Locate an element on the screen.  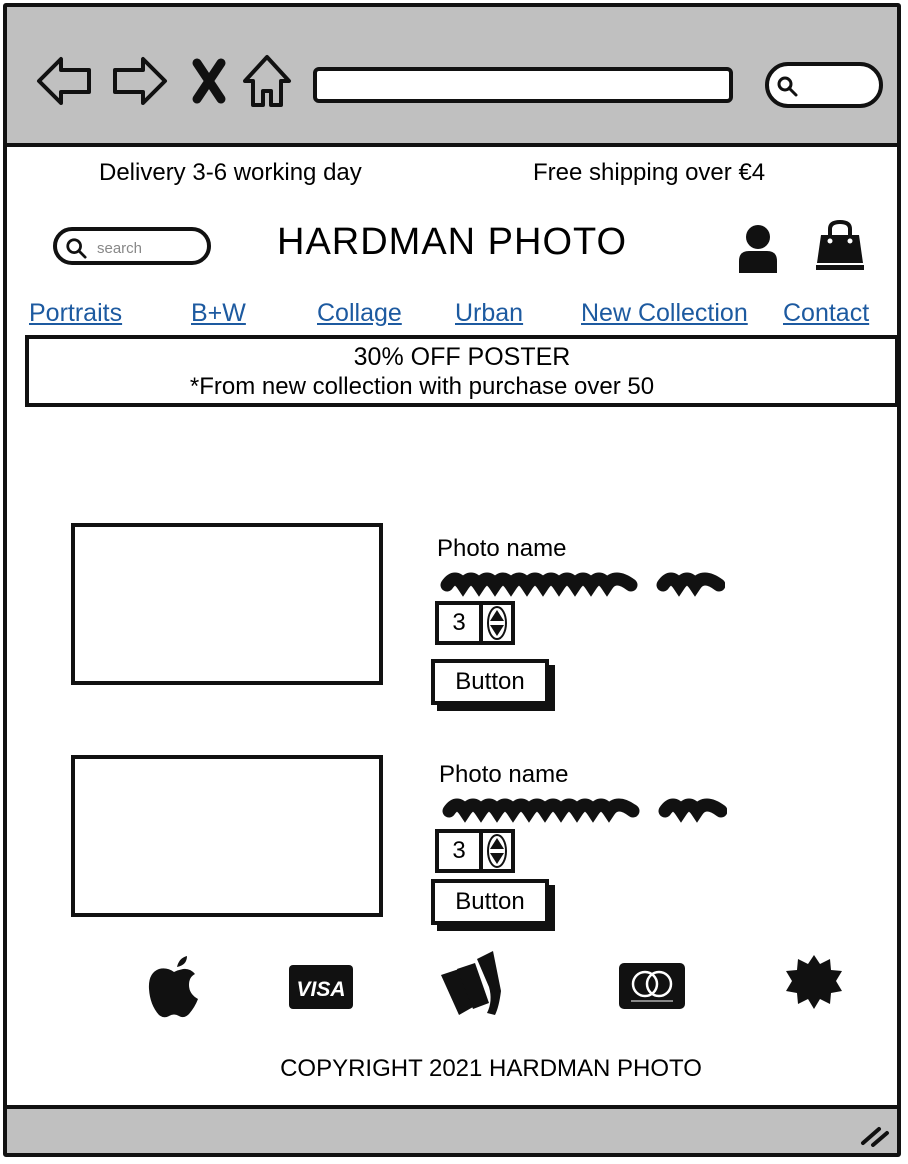
browser-status-bar is located at coordinates (452, 1129).